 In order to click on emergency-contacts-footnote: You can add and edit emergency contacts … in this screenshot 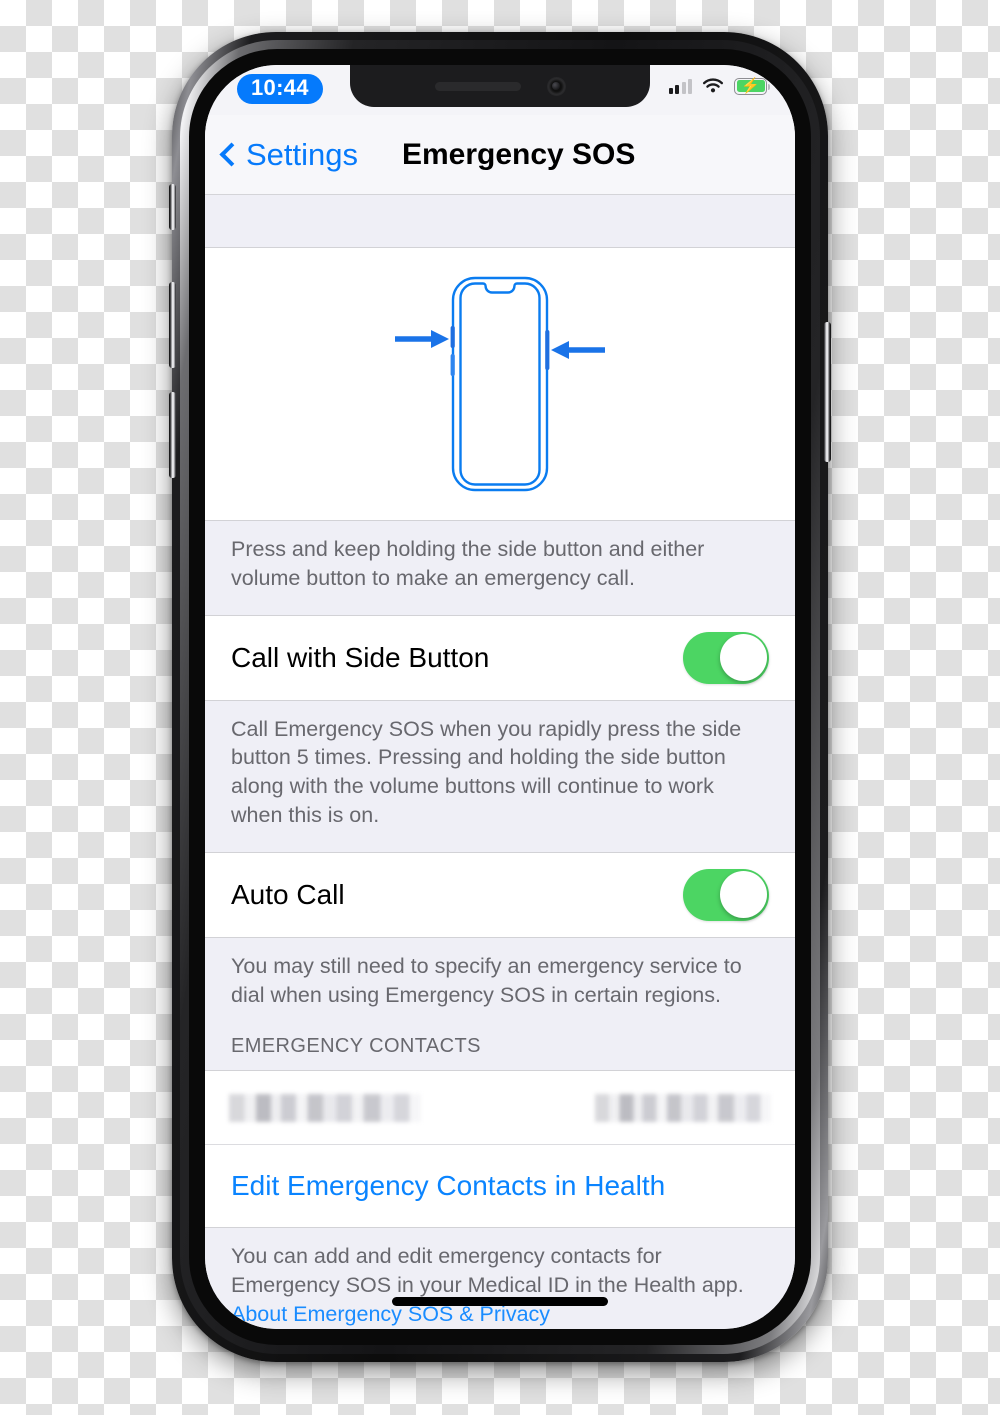, I will do `click(500, 1278)`.